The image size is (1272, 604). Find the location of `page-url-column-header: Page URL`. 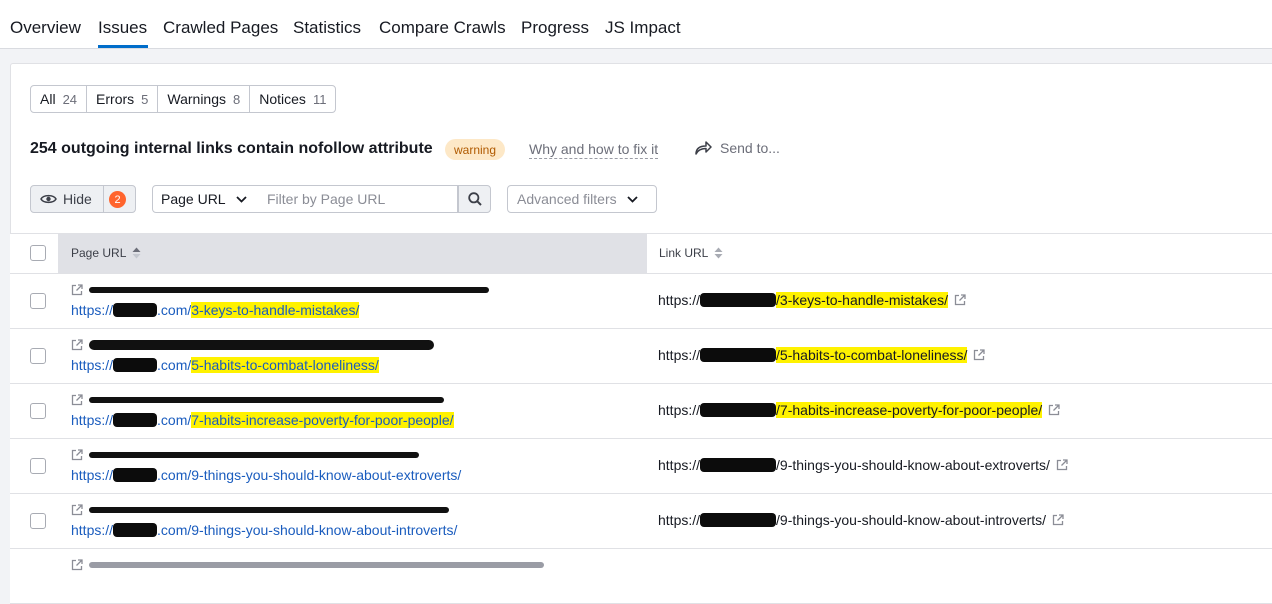

page-url-column-header: Page URL is located at coordinates (106, 253).